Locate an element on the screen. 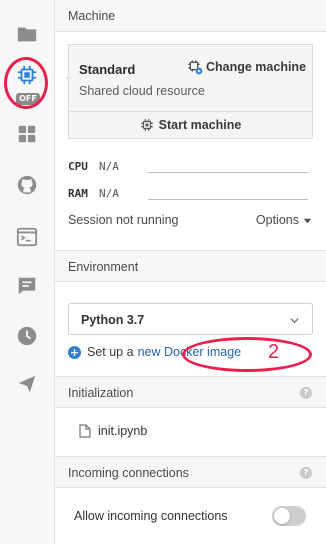  comments-rail-button is located at coordinates (27, 286).